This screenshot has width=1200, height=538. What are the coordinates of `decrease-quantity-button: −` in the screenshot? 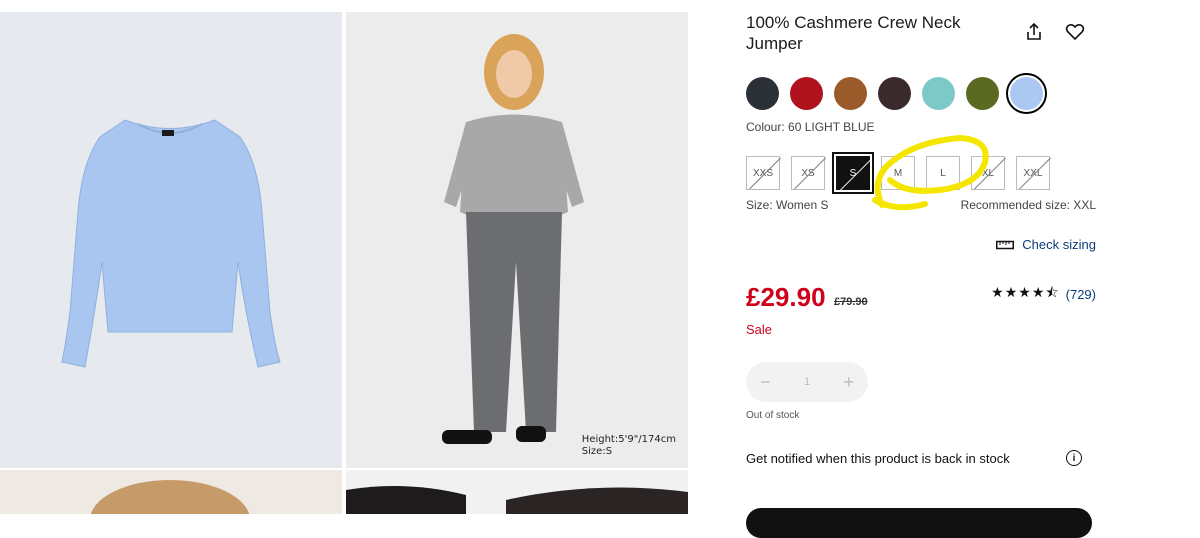 It's located at (765, 382).